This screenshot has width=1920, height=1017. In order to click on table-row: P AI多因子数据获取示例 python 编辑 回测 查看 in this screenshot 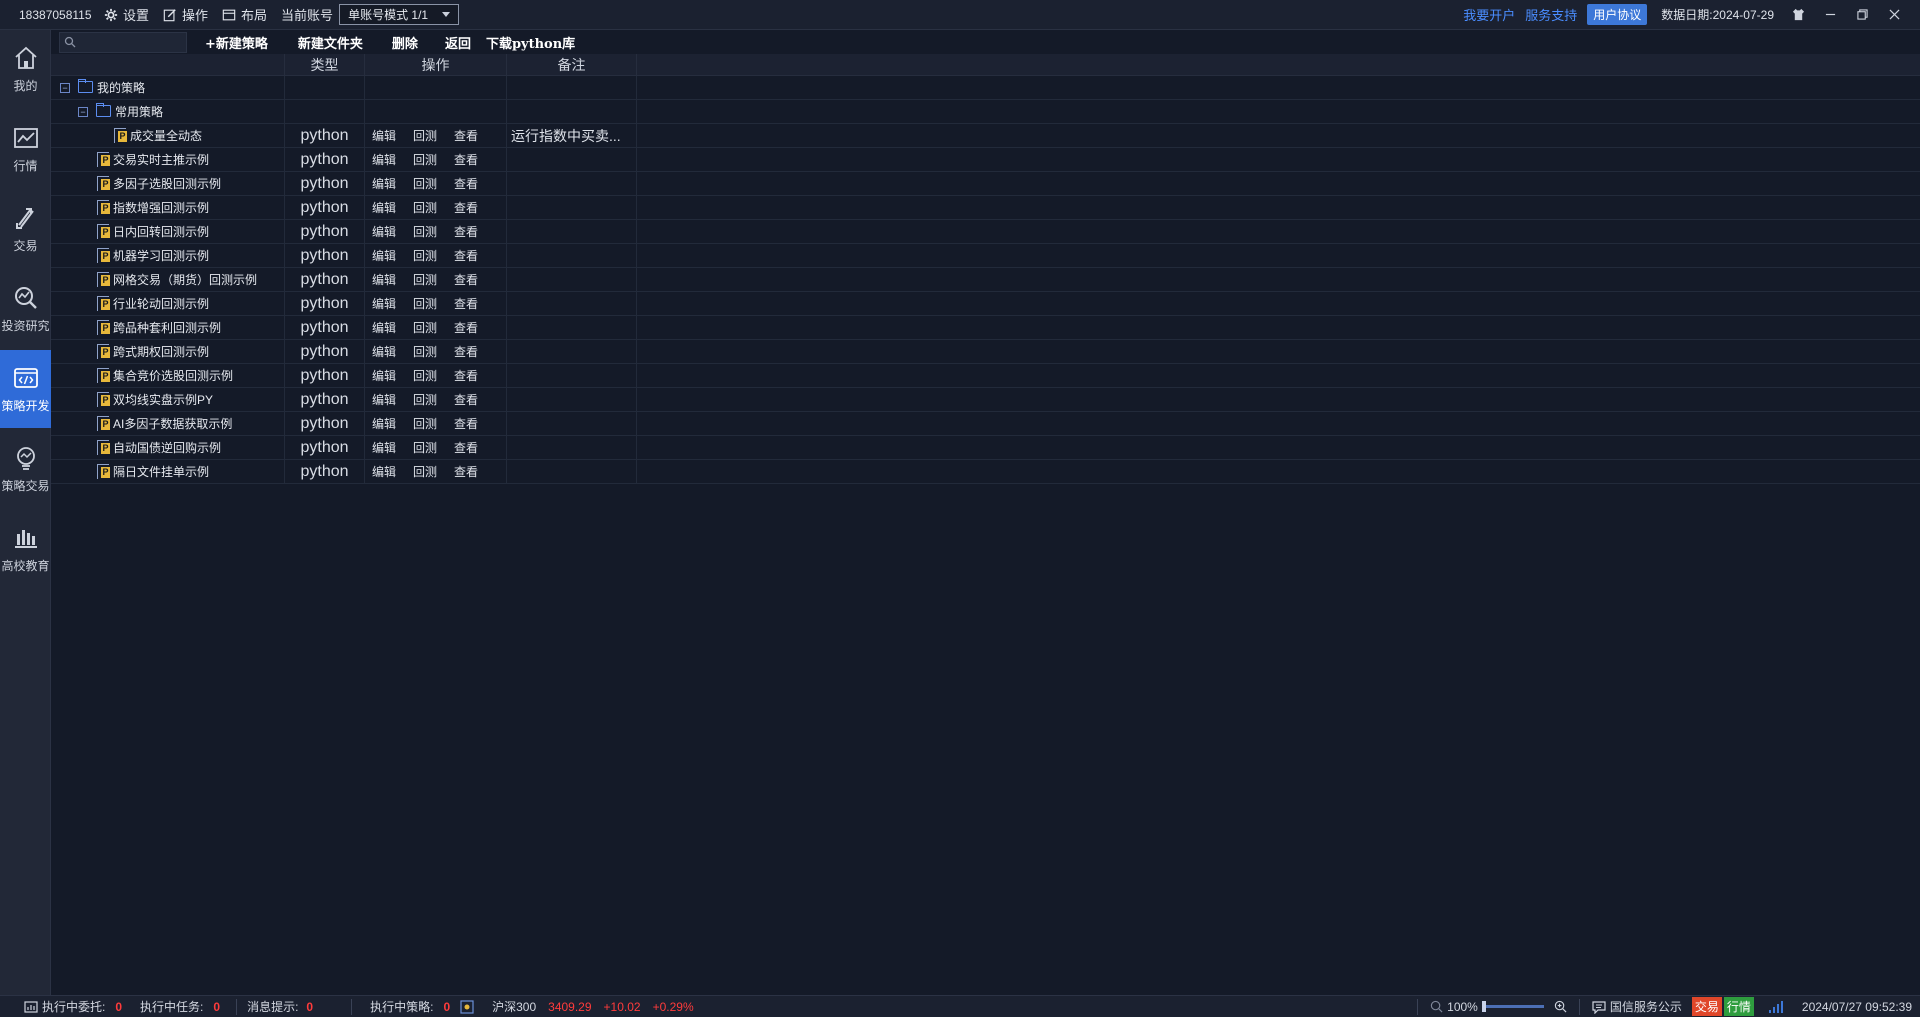, I will do `click(985, 424)`.